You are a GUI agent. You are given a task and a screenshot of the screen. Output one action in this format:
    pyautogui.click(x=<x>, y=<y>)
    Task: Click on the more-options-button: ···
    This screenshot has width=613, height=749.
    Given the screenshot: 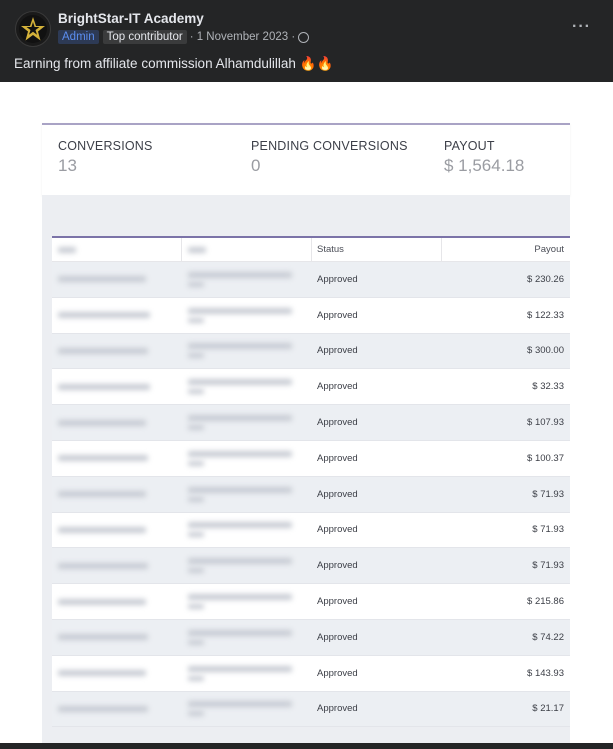 What is the action you would take?
    pyautogui.click(x=581, y=27)
    